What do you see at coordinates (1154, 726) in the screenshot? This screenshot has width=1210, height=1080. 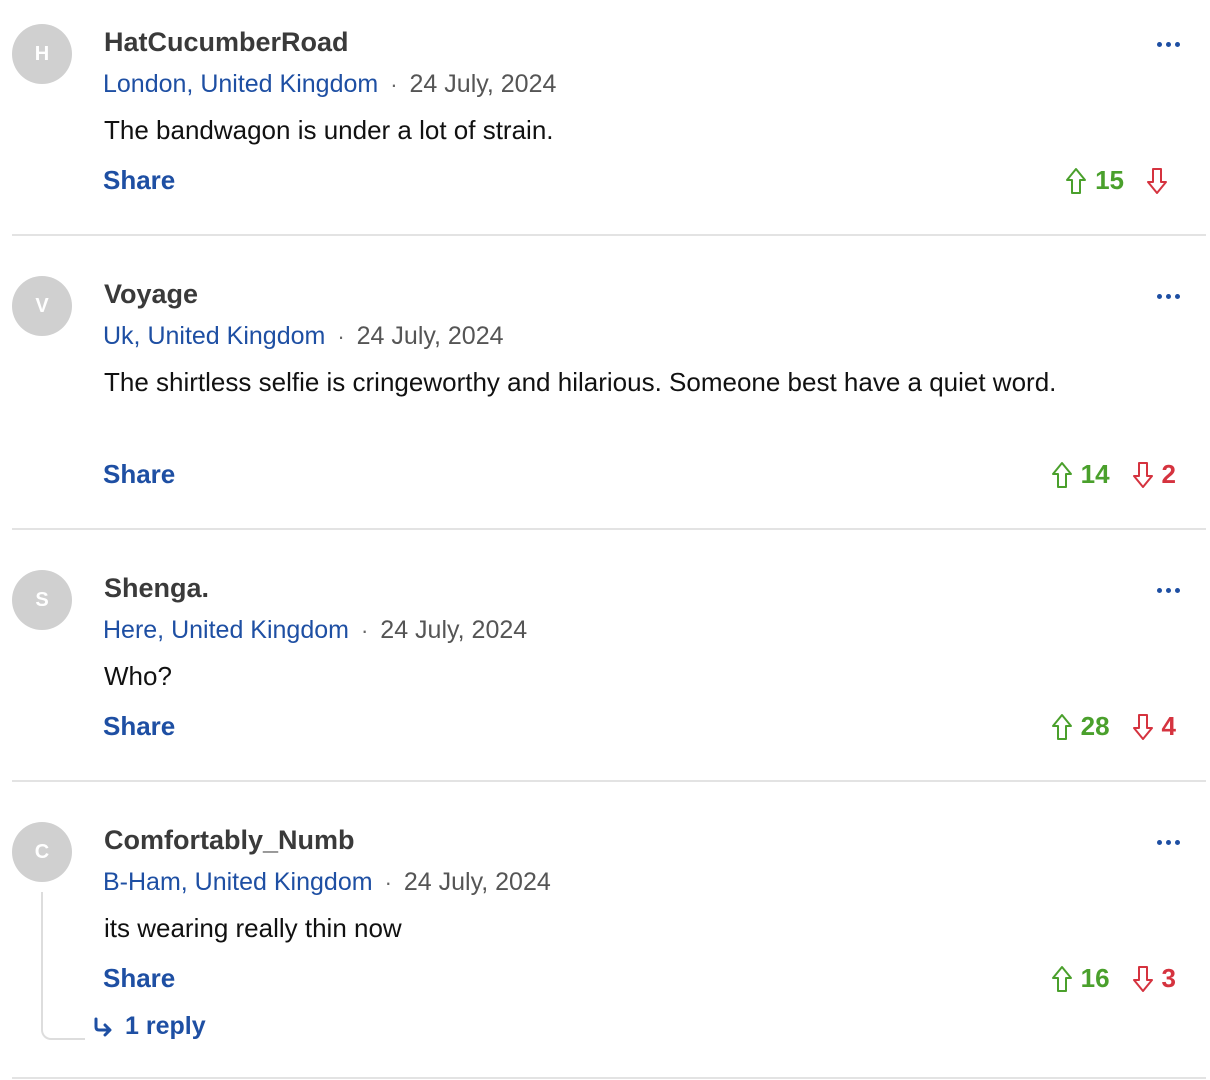 I see `downvote-button: 4` at bounding box center [1154, 726].